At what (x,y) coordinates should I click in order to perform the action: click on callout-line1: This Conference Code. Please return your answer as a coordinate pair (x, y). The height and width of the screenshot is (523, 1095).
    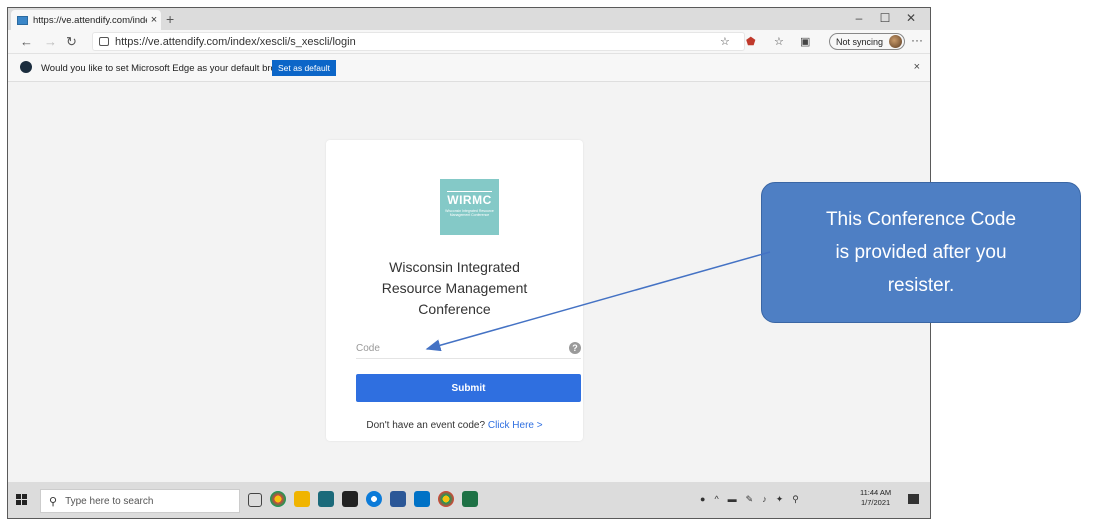
    Looking at the image, I should click on (921, 219).